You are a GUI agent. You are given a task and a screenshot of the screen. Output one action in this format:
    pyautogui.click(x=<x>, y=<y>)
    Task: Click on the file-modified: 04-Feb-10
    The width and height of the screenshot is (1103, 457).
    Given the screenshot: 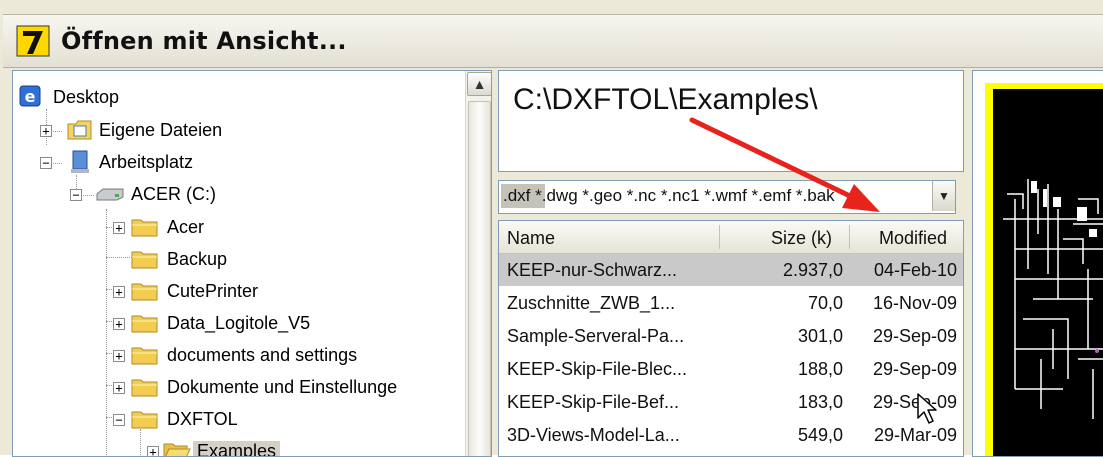 What is the action you would take?
    pyautogui.click(x=915, y=270)
    